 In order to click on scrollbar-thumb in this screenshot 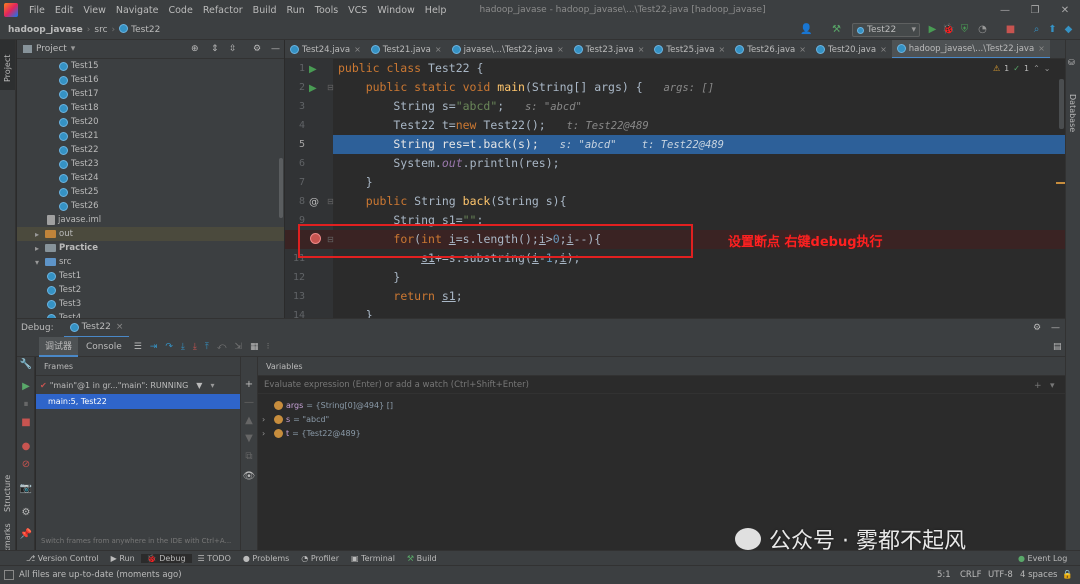, I will do `click(281, 188)`.